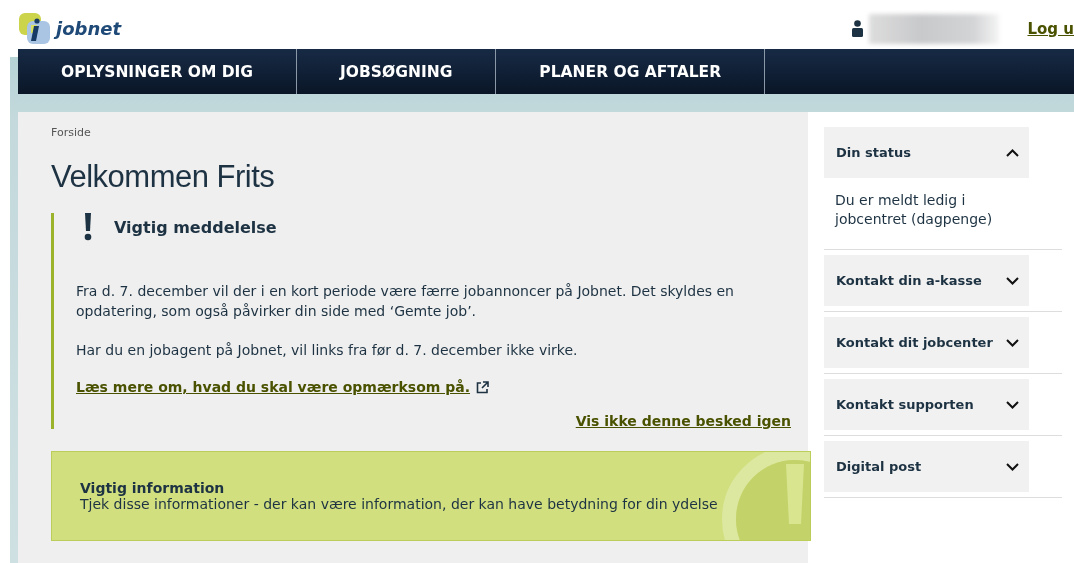 This screenshot has width=1074, height=563. What do you see at coordinates (163, 177) in the screenshot?
I see `page-title: Velkommen Frits` at bounding box center [163, 177].